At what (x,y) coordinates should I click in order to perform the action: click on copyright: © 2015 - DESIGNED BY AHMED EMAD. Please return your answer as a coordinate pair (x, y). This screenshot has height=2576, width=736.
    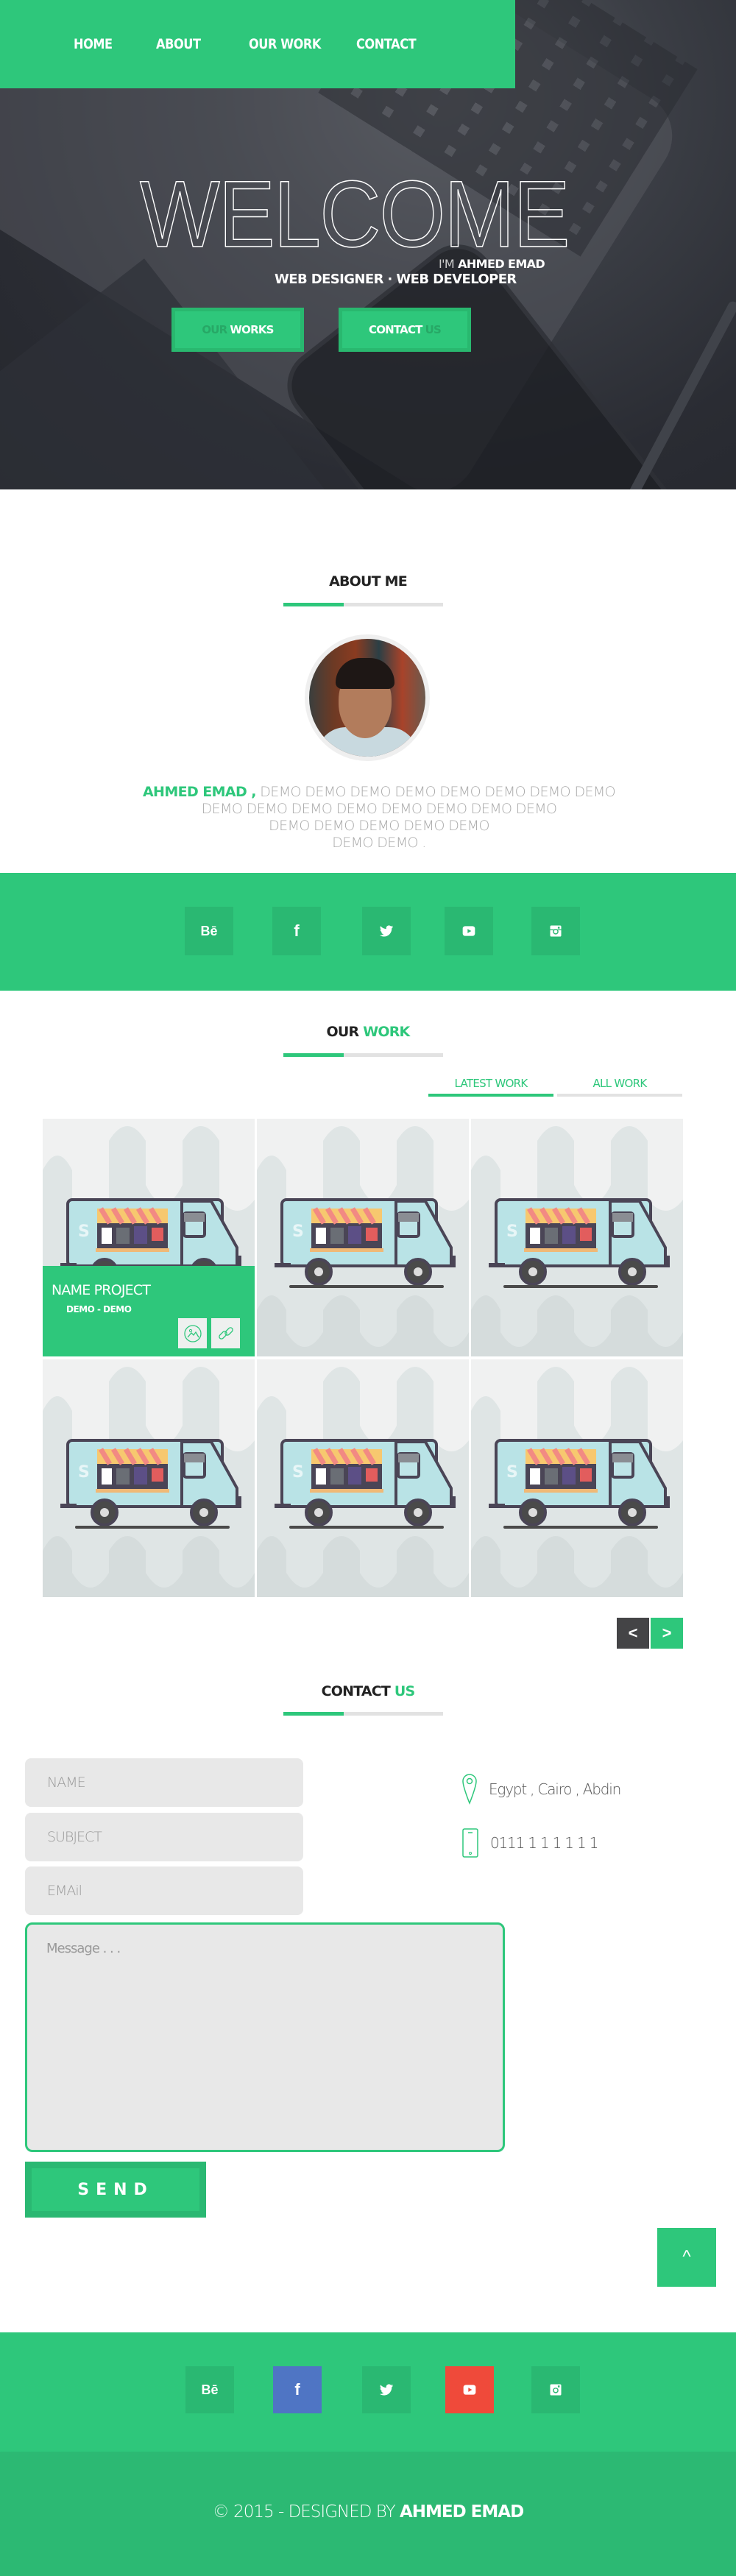
    Looking at the image, I should click on (368, 2512).